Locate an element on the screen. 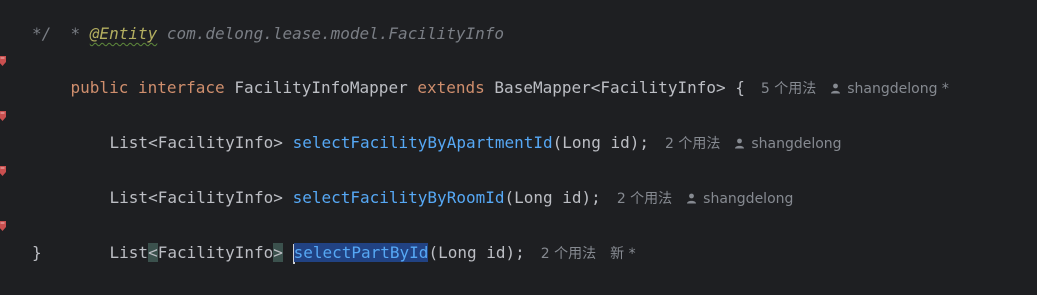 The image size is (1037, 295). keyword-extends: extends is located at coordinates (451, 87).